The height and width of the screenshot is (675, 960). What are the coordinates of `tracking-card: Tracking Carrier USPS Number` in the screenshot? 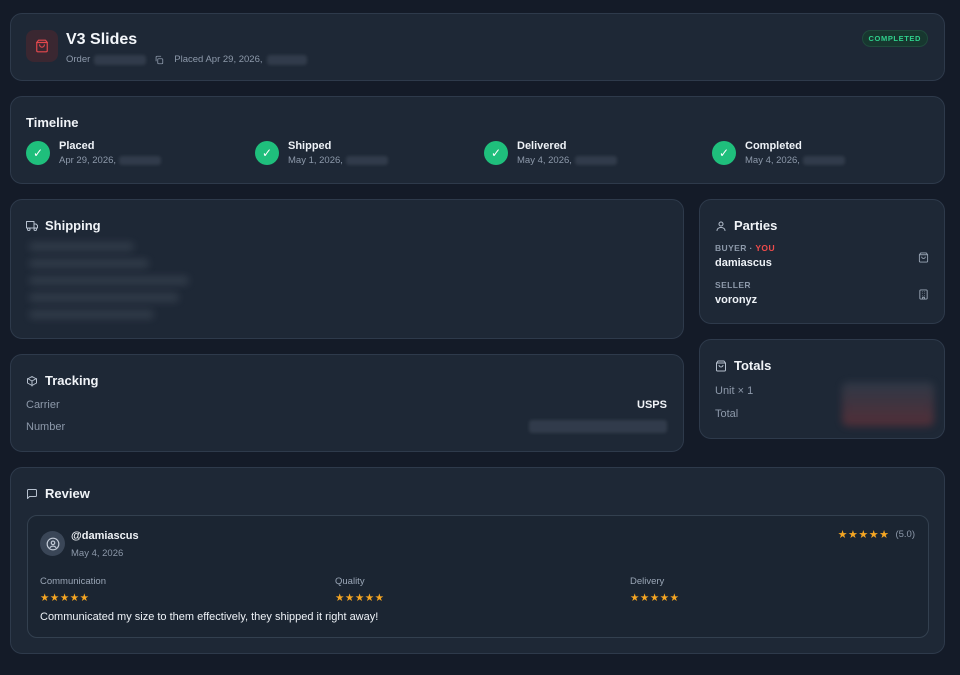 It's located at (347, 403).